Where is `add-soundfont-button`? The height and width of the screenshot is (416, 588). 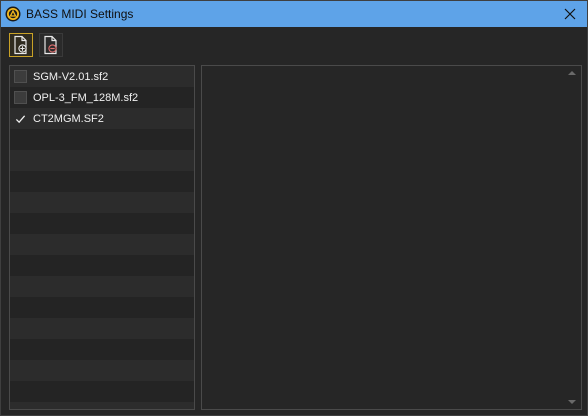
add-soundfont-button is located at coordinates (21, 45).